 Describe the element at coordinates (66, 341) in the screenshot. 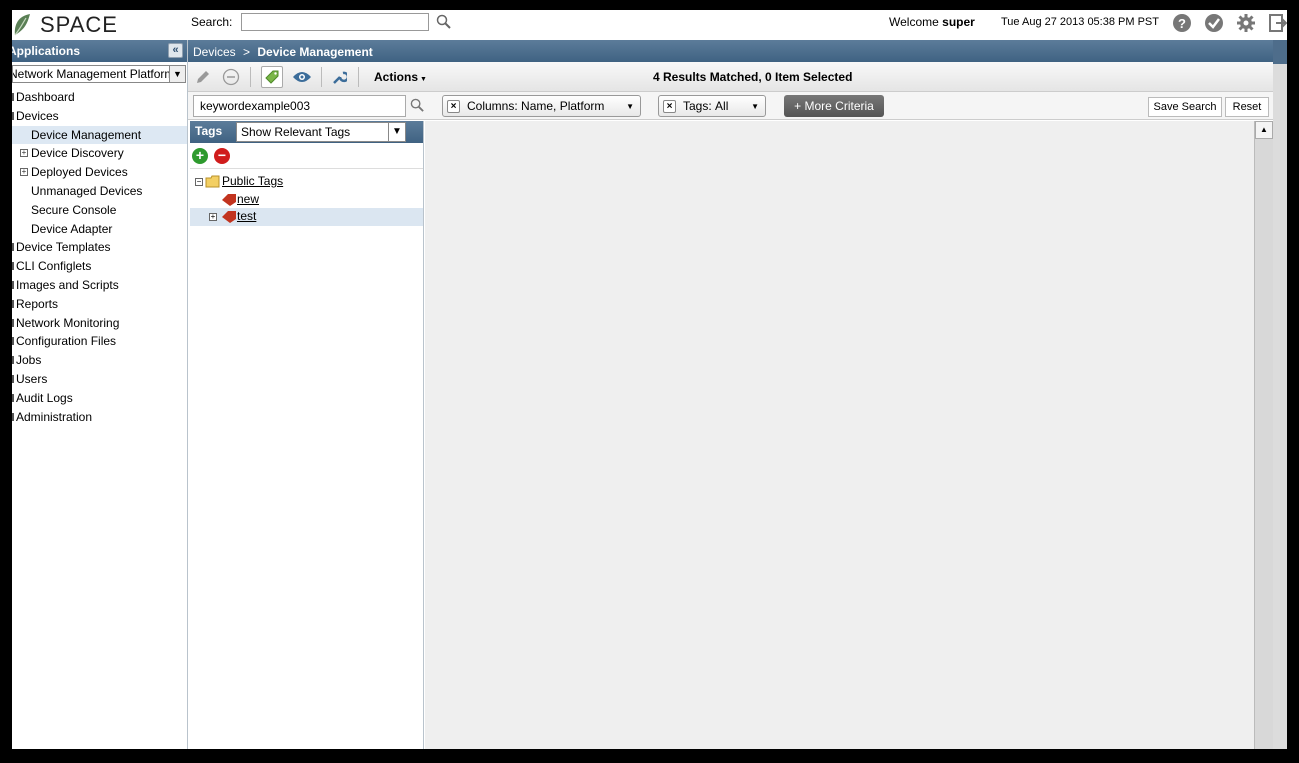

I see `sidebar-item-label: Configuration Files` at that location.